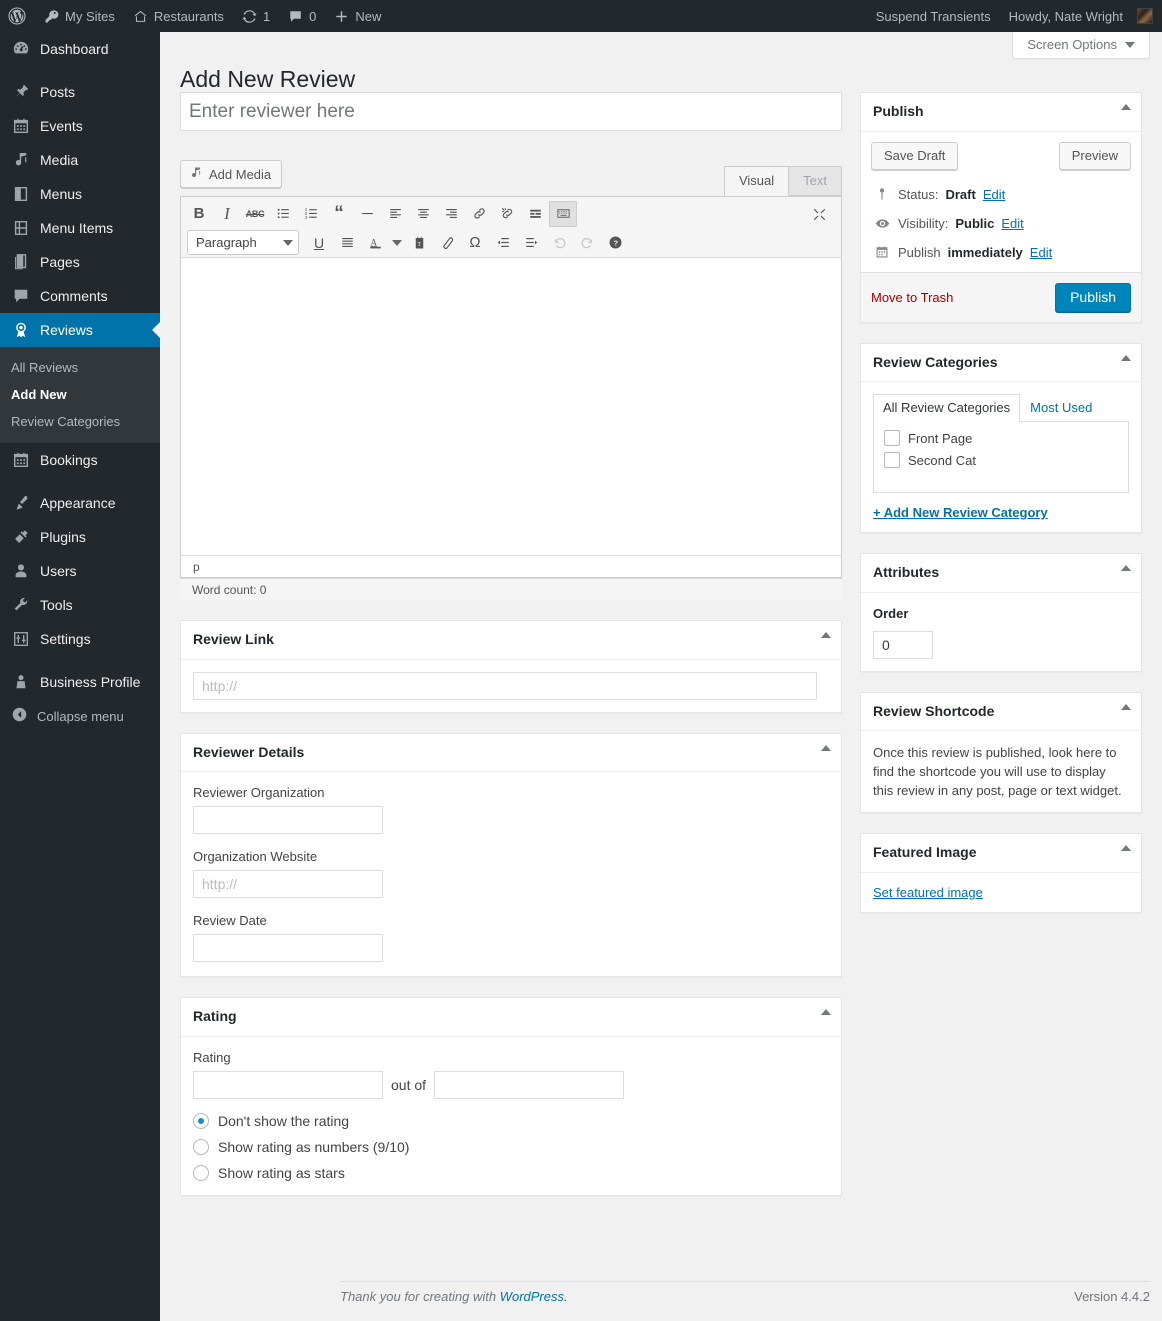  I want to click on reviewer-title-input, so click(511, 111).